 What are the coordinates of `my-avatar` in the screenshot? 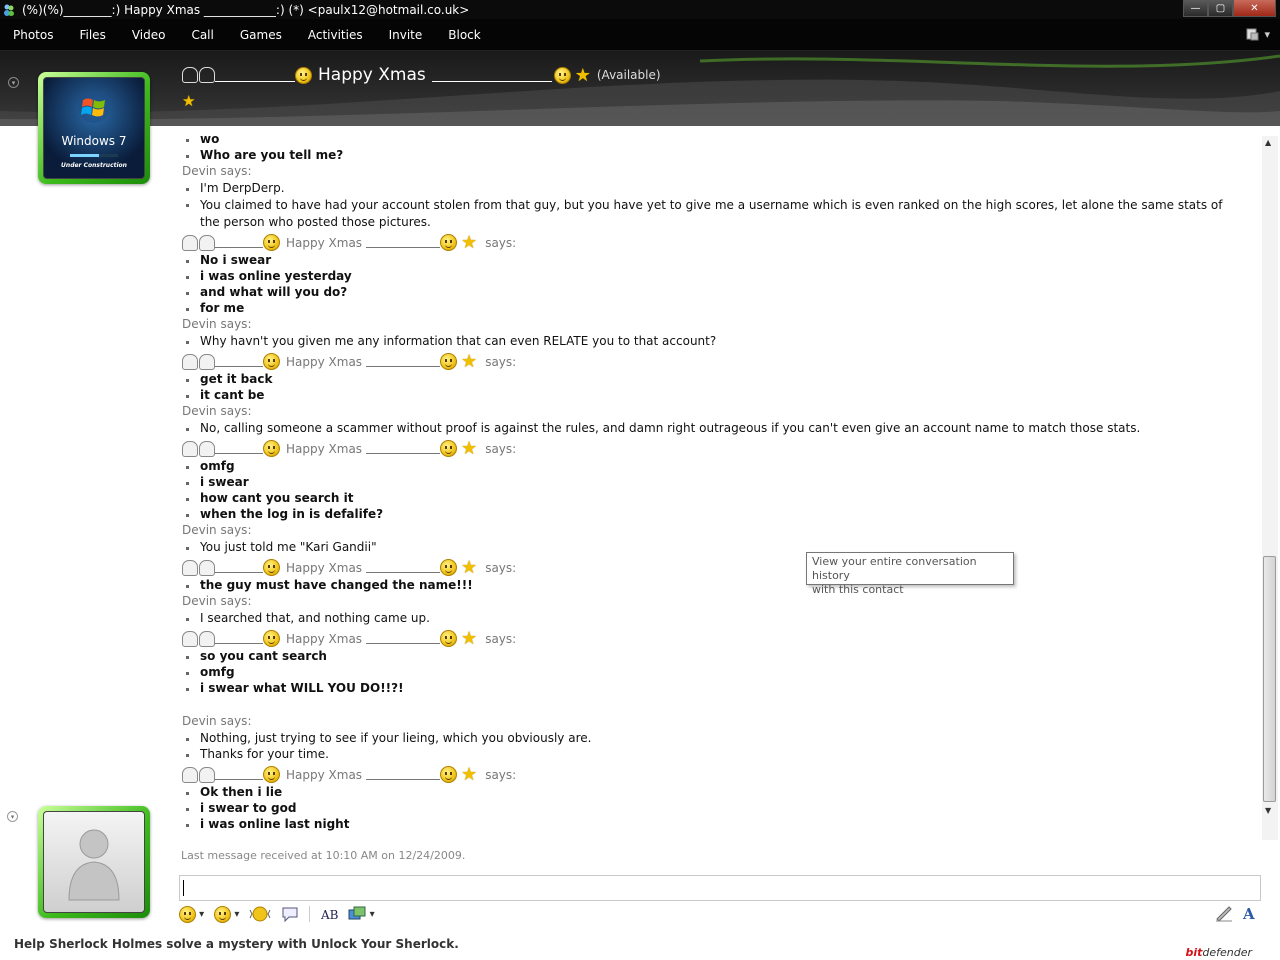 It's located at (94, 862).